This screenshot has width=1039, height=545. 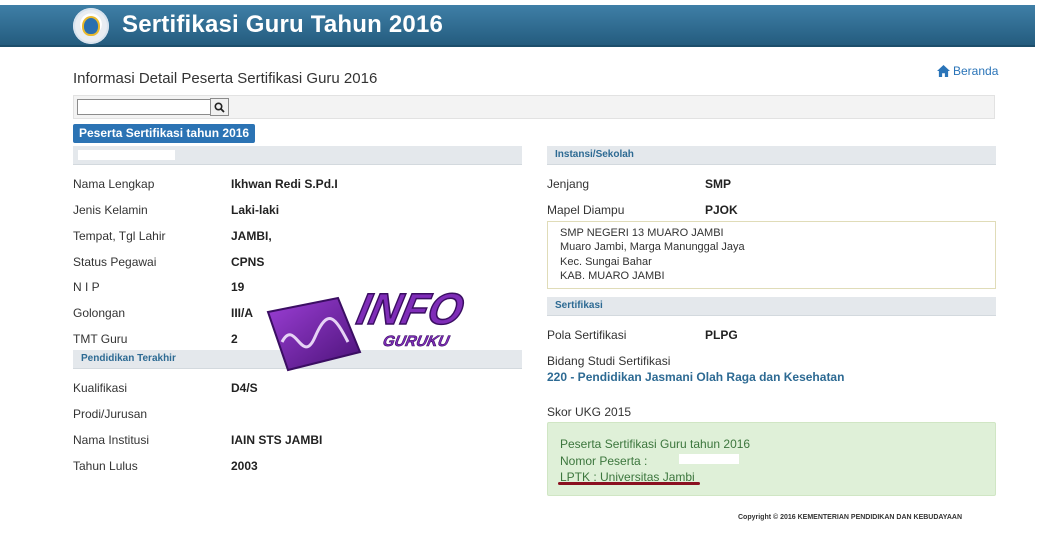 What do you see at coordinates (612, 276) in the screenshot?
I see `address-line: KAB. MUARO JAMBI` at bounding box center [612, 276].